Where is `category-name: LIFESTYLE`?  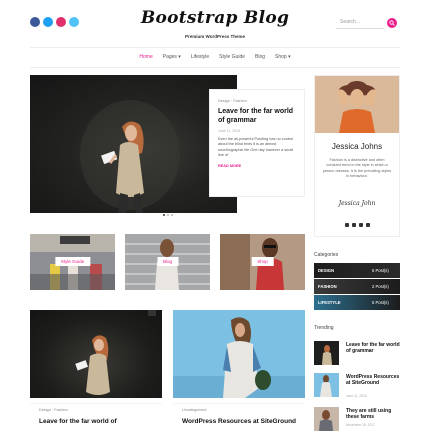 category-name: LIFESTYLE is located at coordinates (329, 302).